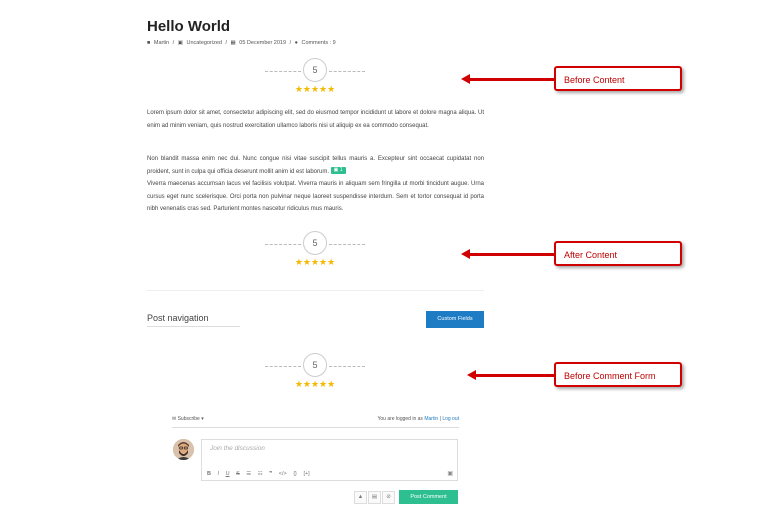  I want to click on post-title: Hello World, so click(189, 26).